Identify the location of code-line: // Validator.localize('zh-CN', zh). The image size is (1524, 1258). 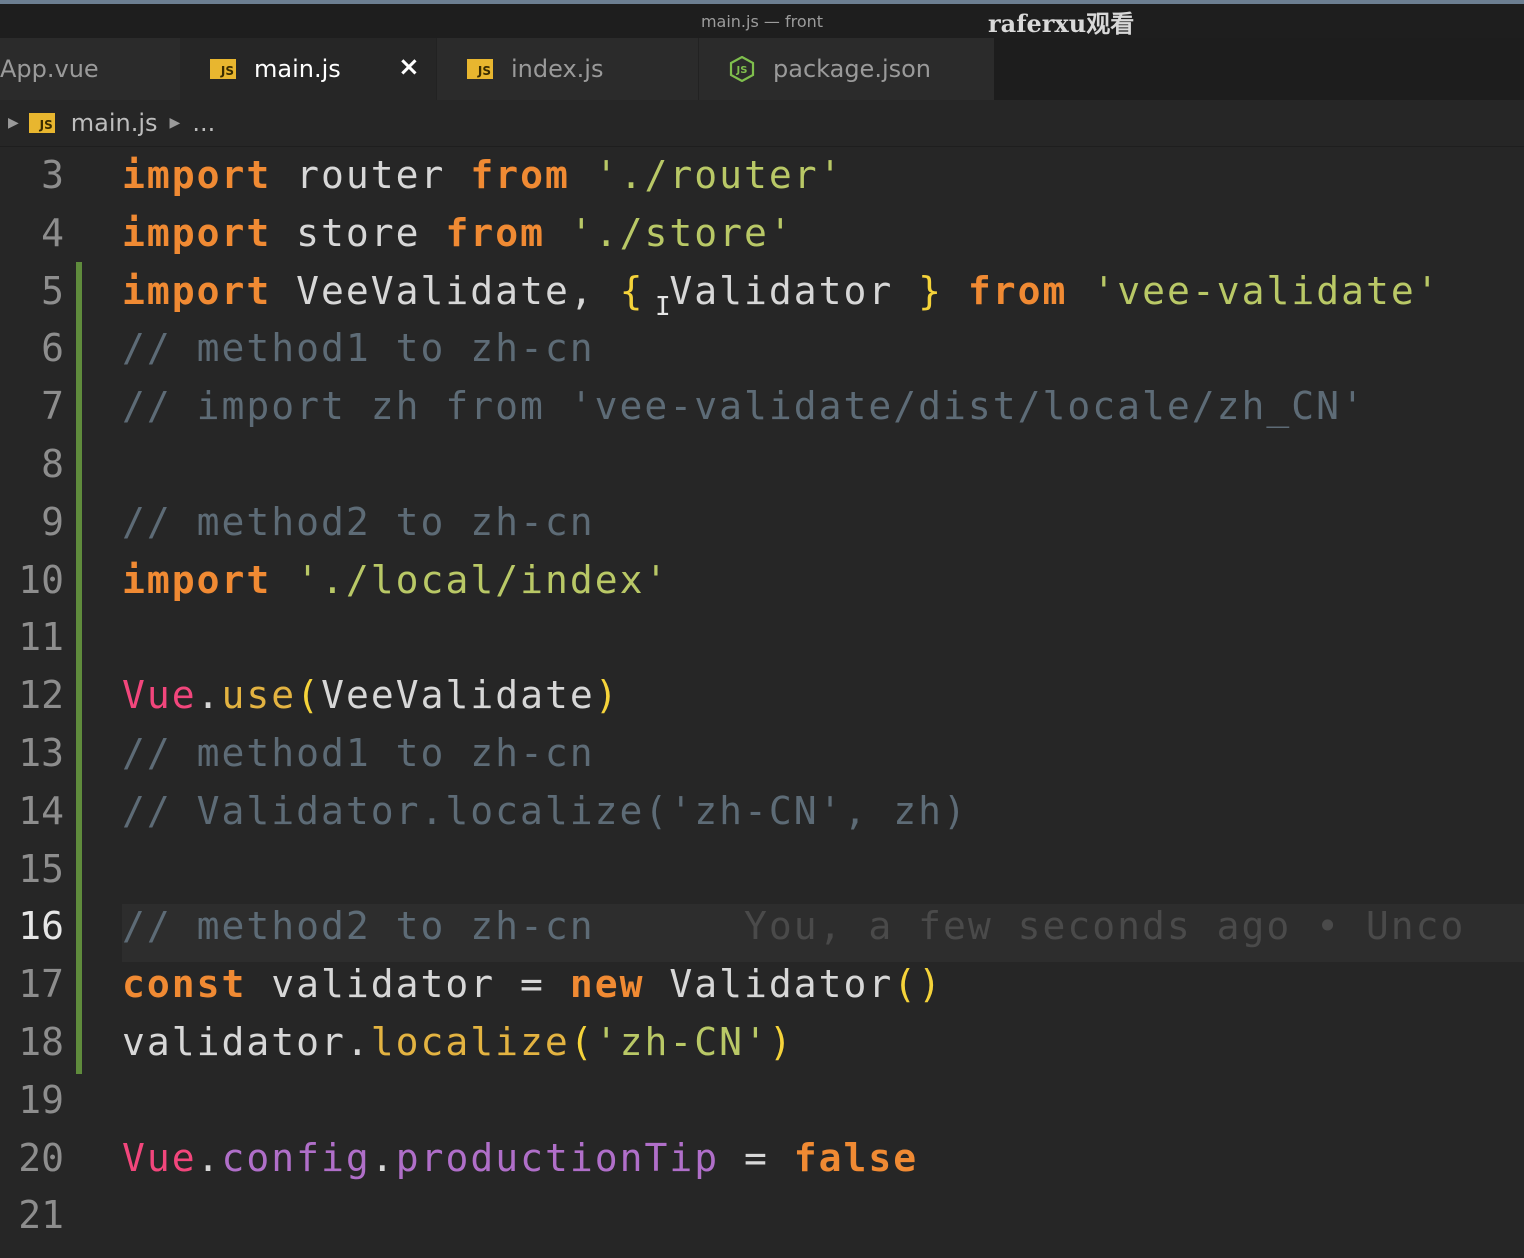
(545, 818).